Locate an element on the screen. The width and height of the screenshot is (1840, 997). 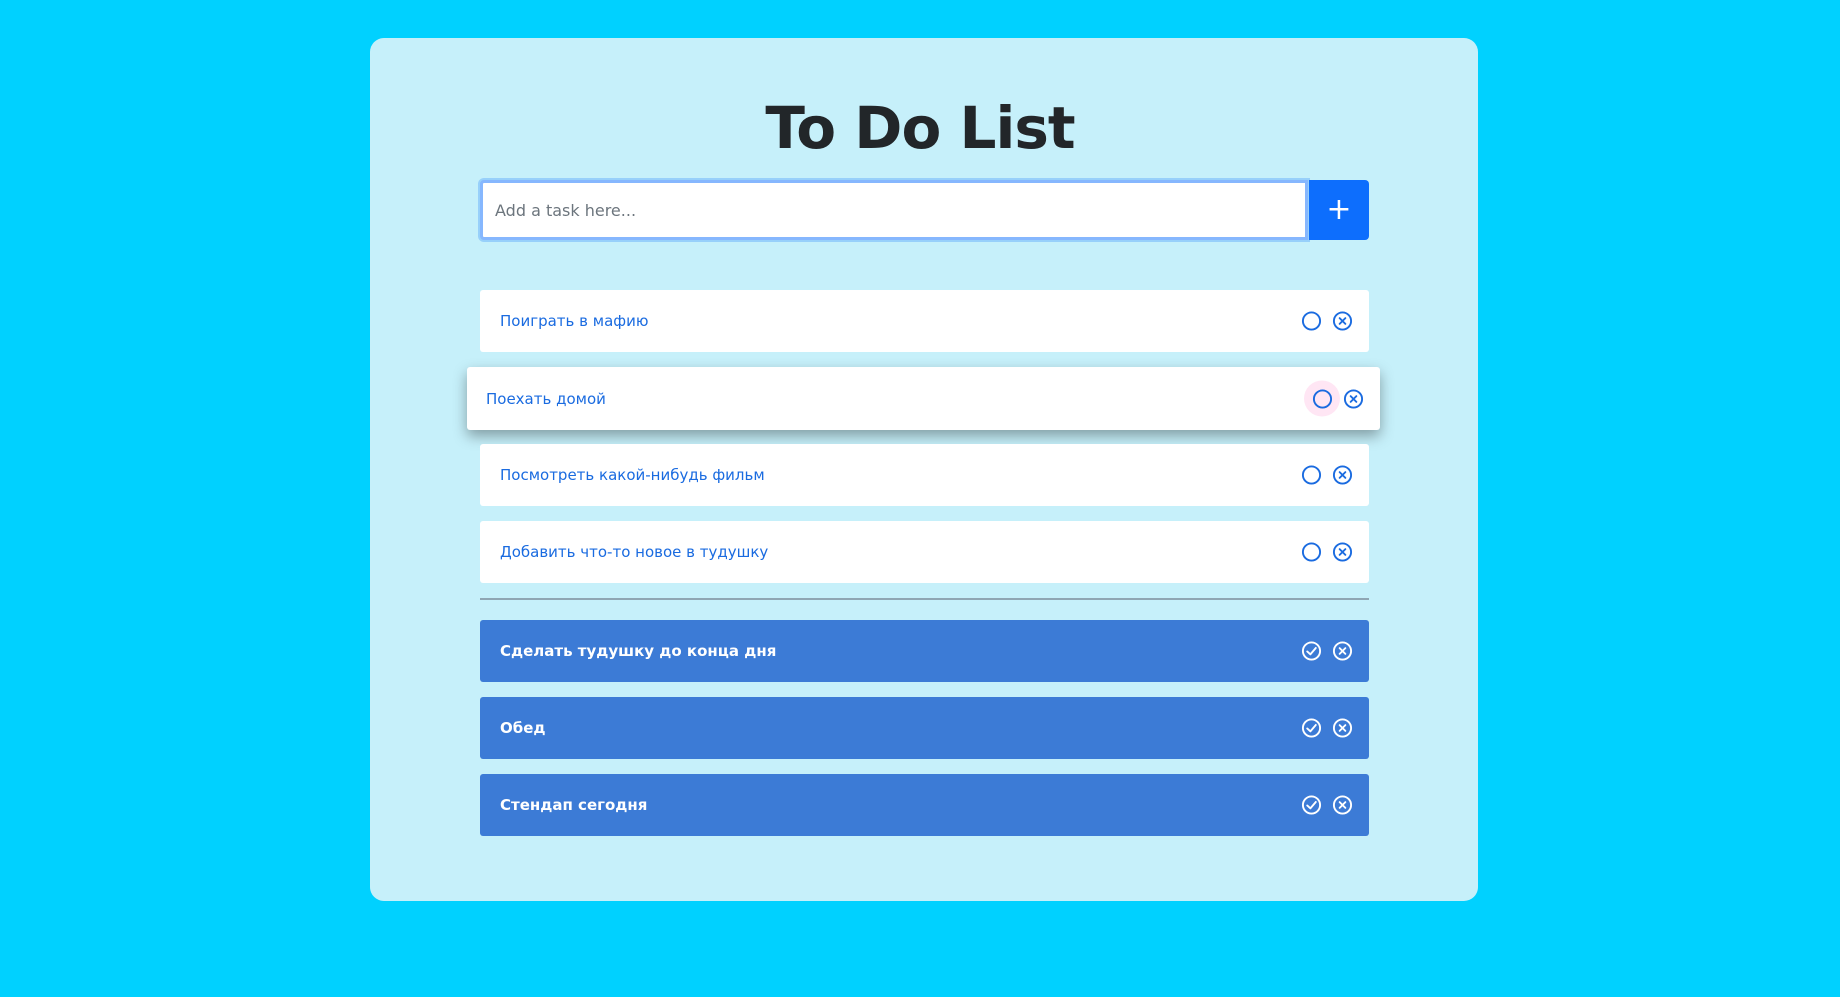
task-label: Обед is located at coordinates (523, 728).